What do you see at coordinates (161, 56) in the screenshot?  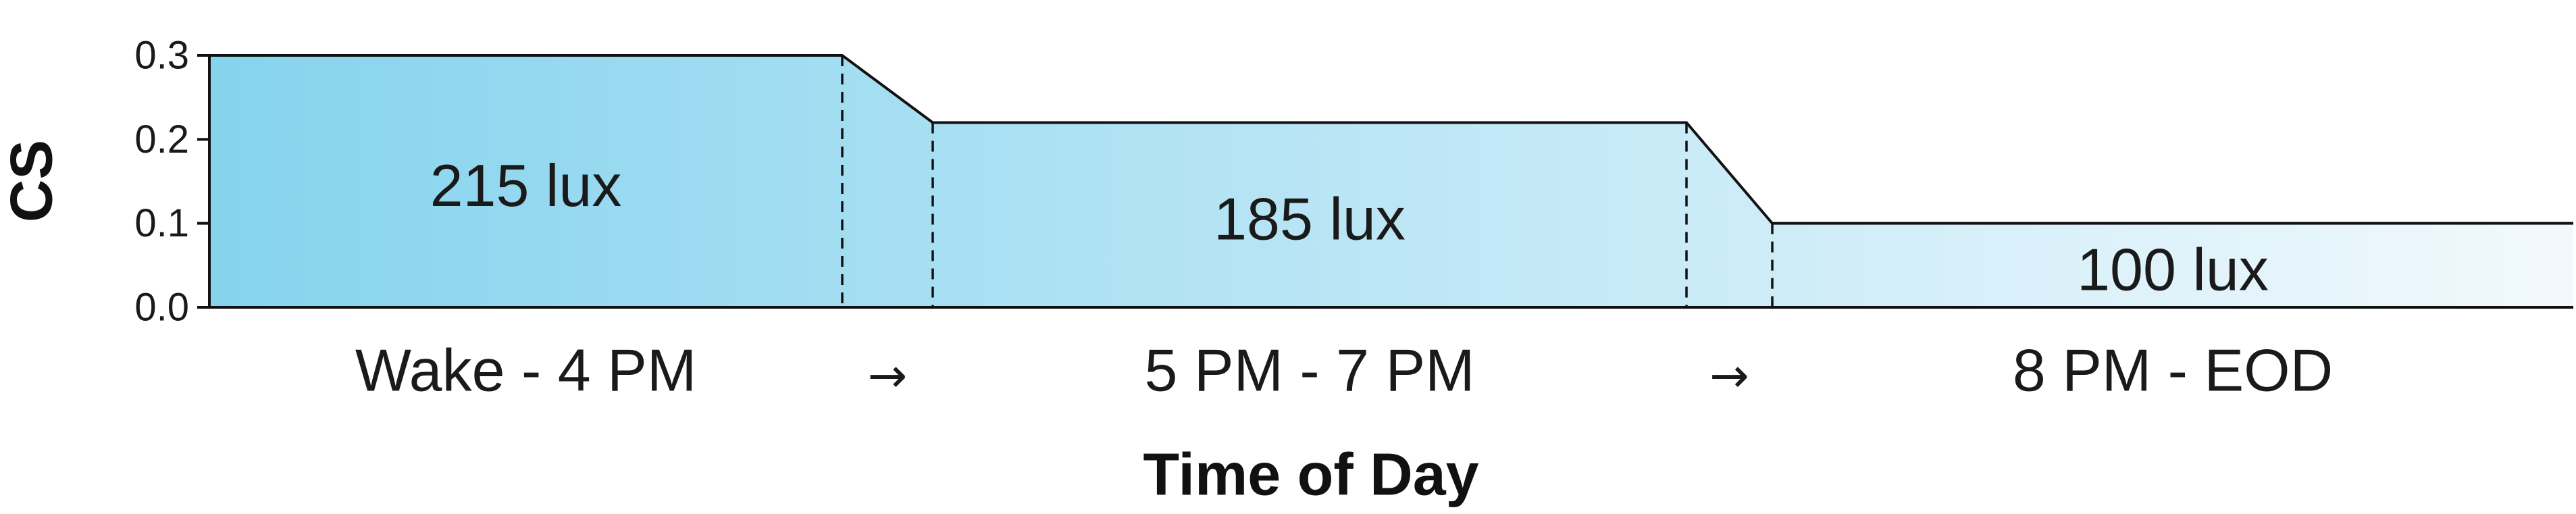 I see `y-tick-label: 0.3` at bounding box center [161, 56].